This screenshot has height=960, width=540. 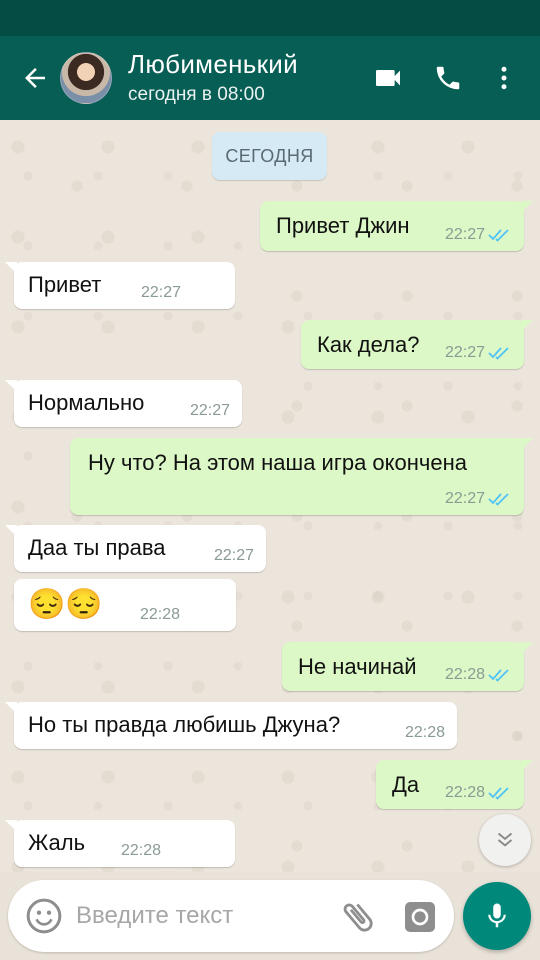 I want to click on scroll-to-bottom-button, so click(x=505, y=840).